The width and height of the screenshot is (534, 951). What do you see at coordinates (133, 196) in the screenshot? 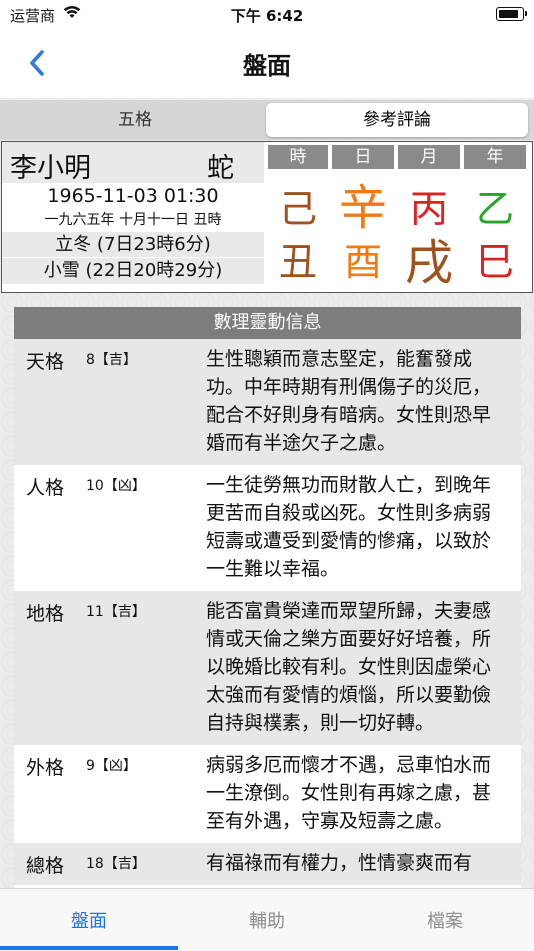
I see `birth-datetime: 1965-11-03 01:30` at bounding box center [133, 196].